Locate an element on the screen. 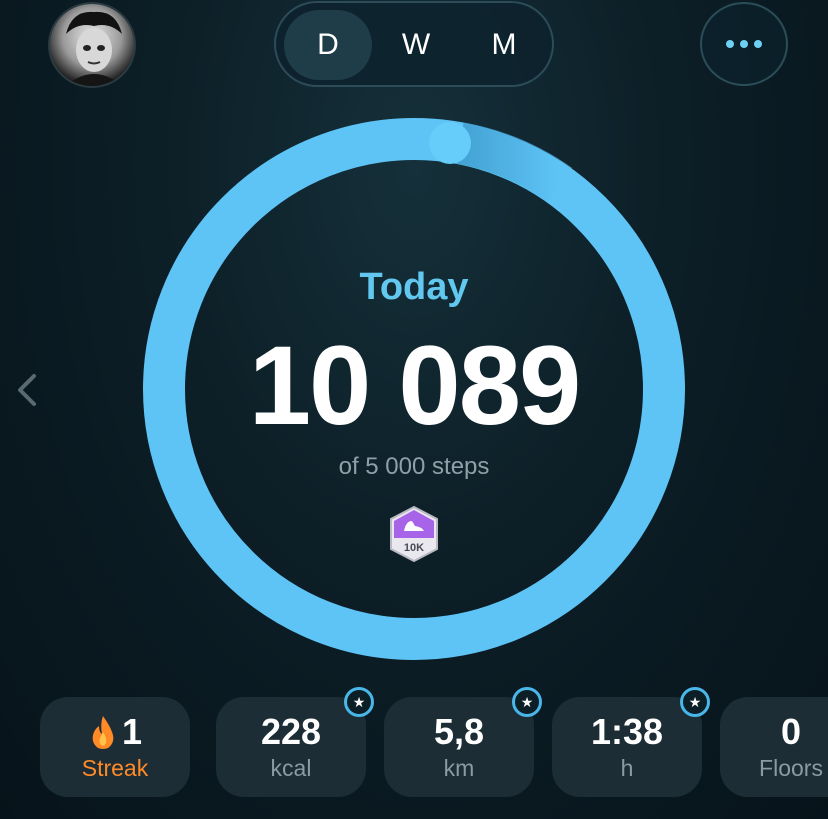  avatar-portrait-icon is located at coordinates (94, 48).